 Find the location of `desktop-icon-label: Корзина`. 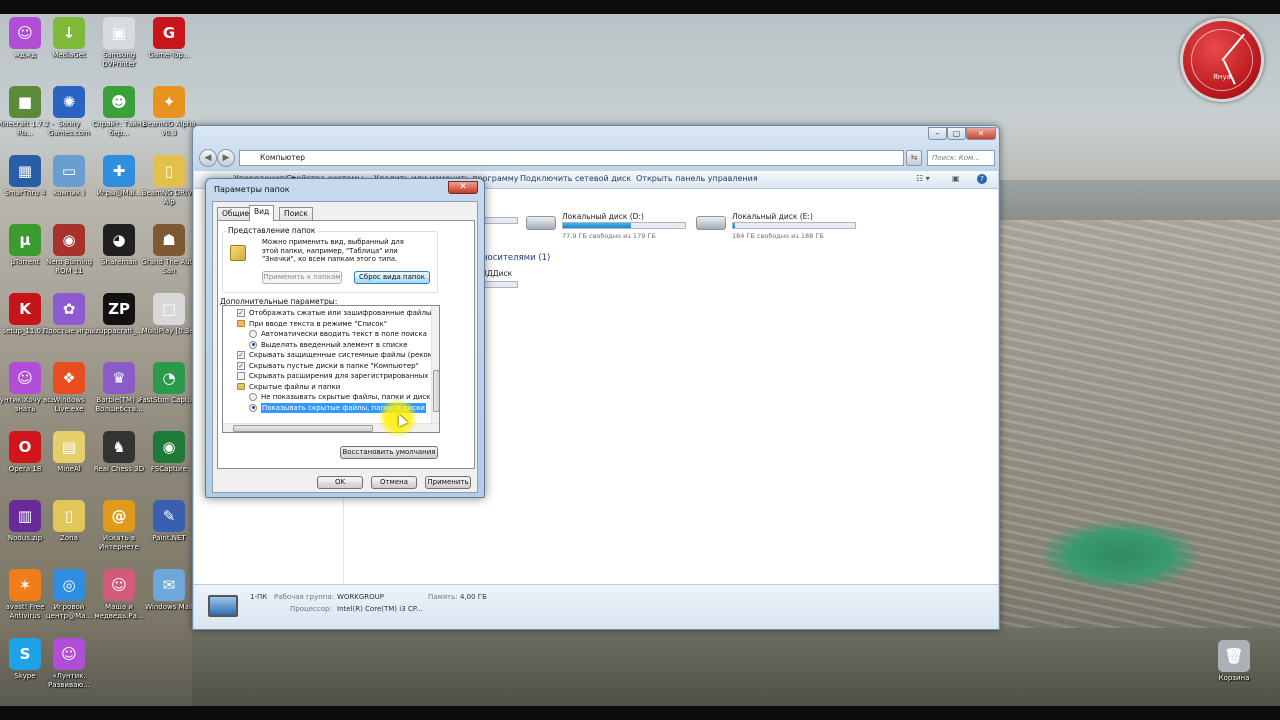

desktop-icon-label: Корзина is located at coordinates (1234, 678).